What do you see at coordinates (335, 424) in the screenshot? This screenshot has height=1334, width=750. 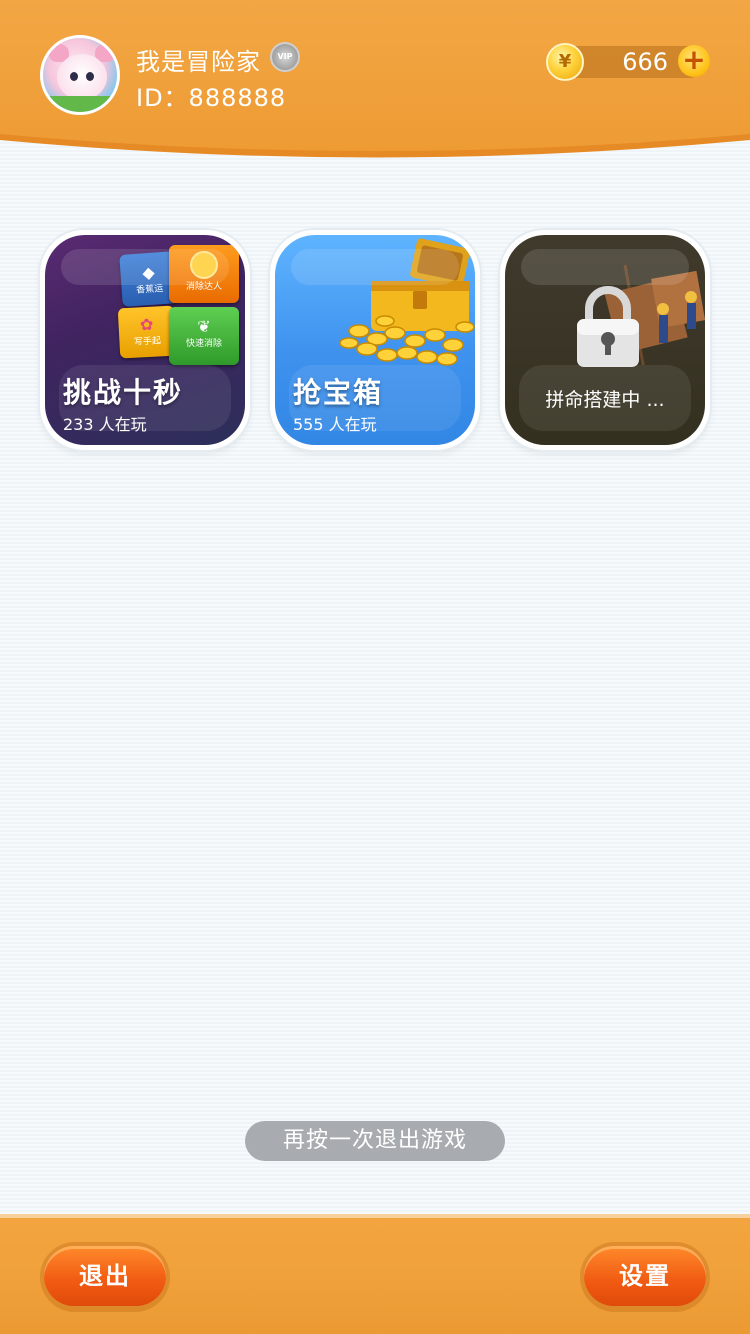 I see `game-players-count: 555 人在玩` at bounding box center [335, 424].